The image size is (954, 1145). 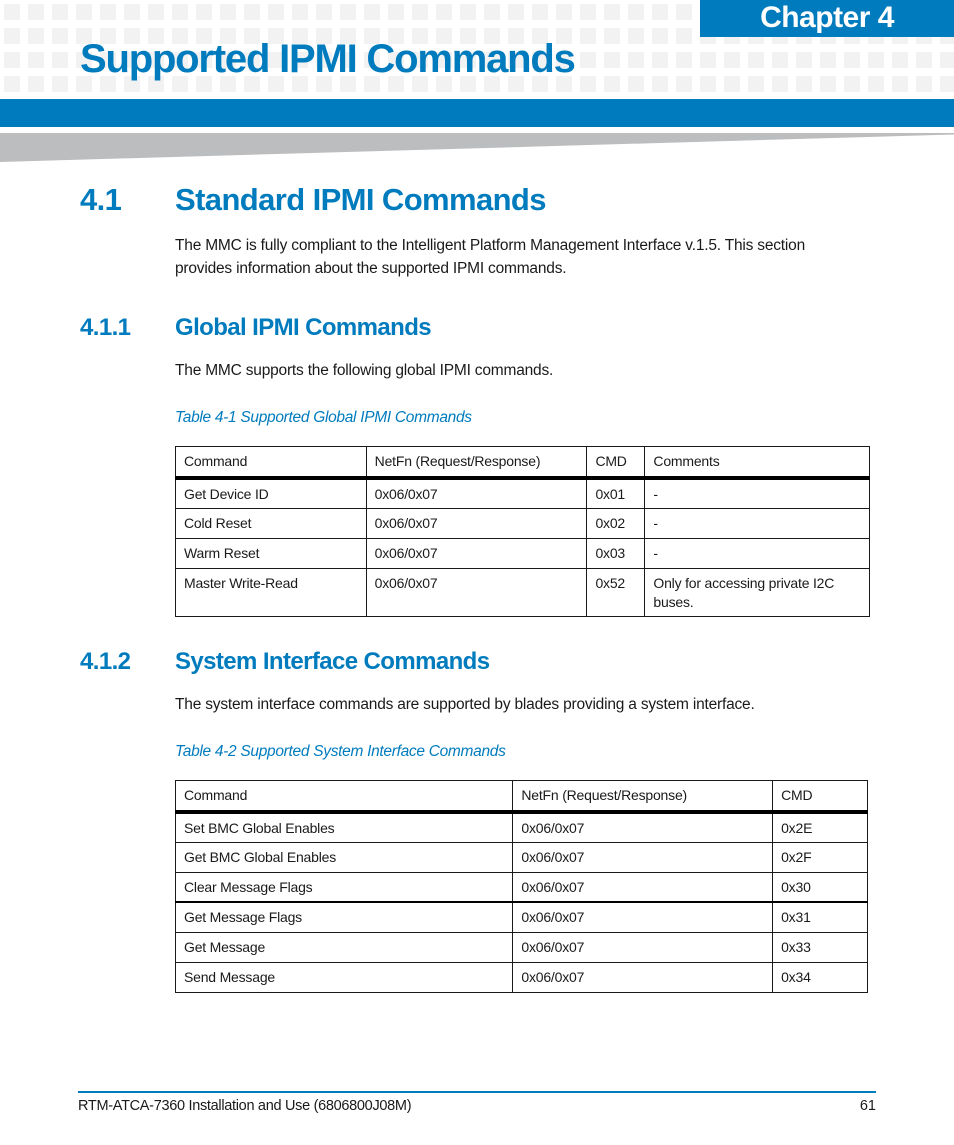 I want to click on cell-cmd: 0x02, so click(x=616, y=523).